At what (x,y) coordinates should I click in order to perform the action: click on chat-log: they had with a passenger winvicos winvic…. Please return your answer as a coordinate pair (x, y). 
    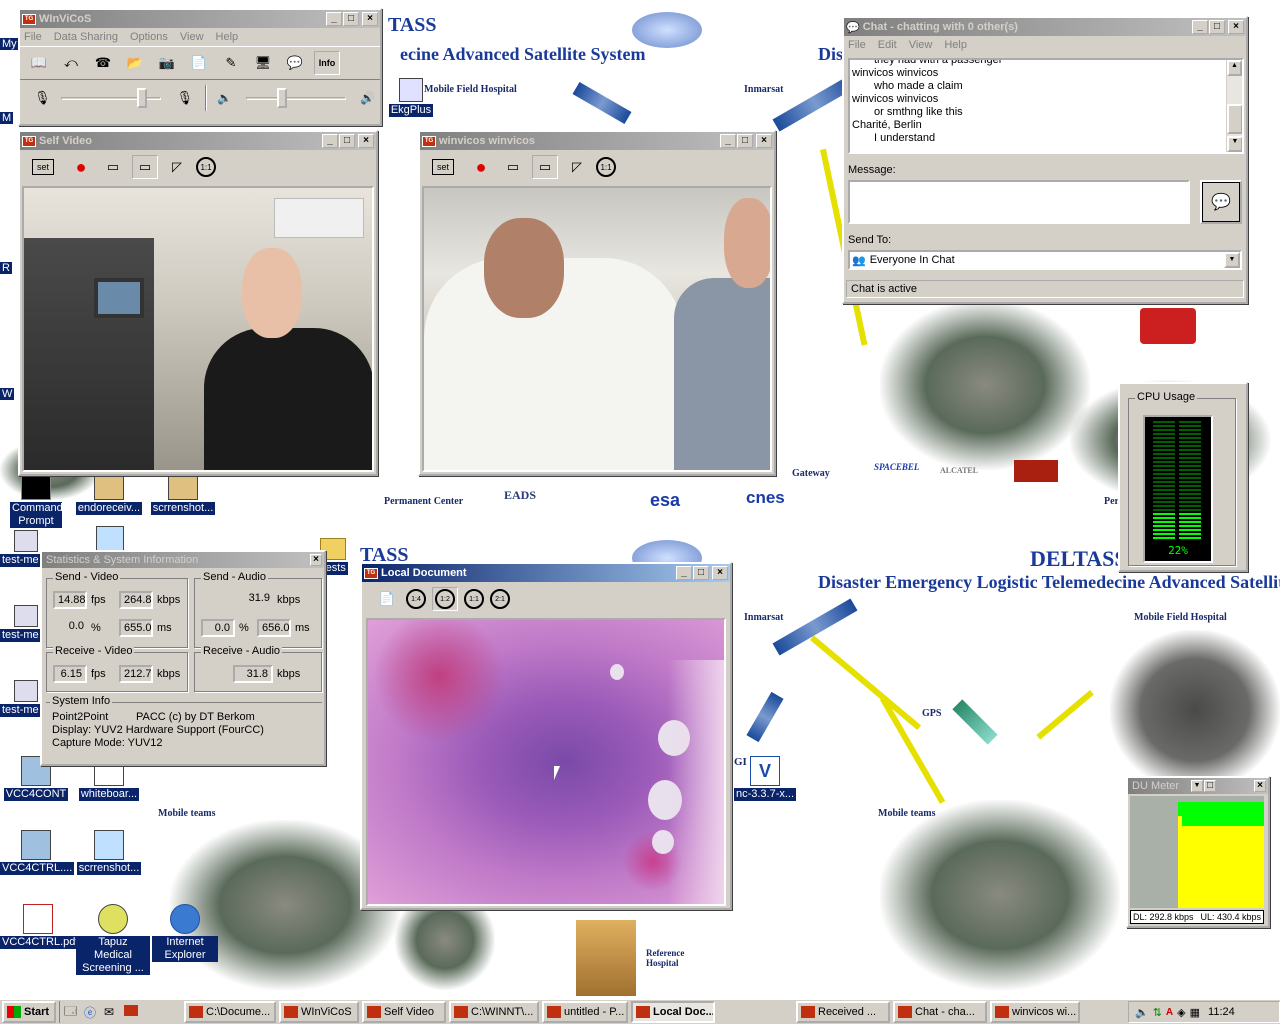
    Looking at the image, I should click on (1046, 106).